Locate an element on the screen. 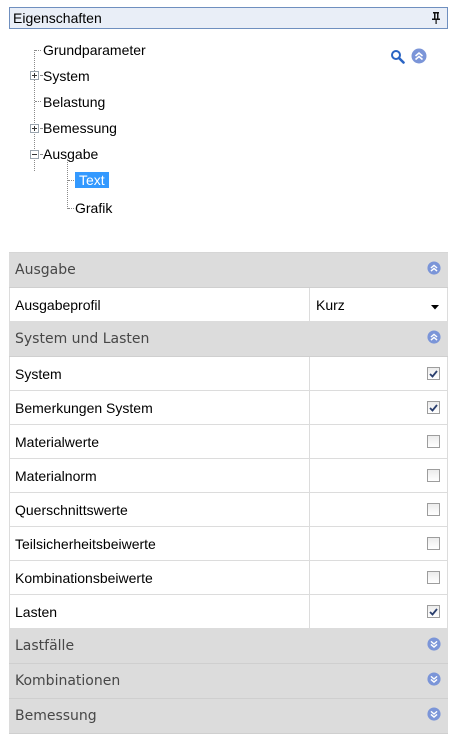  property-name: Lasten is located at coordinates (160, 611).